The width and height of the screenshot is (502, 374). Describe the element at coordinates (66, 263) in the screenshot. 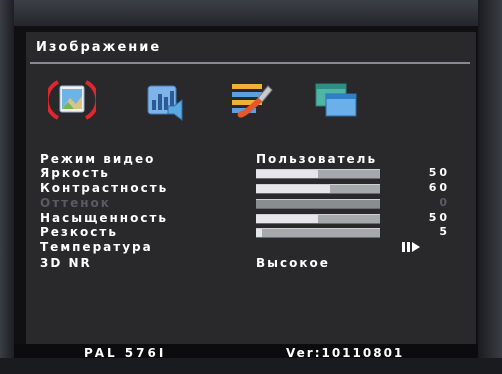

I see `setting-label: 3D NR` at that location.